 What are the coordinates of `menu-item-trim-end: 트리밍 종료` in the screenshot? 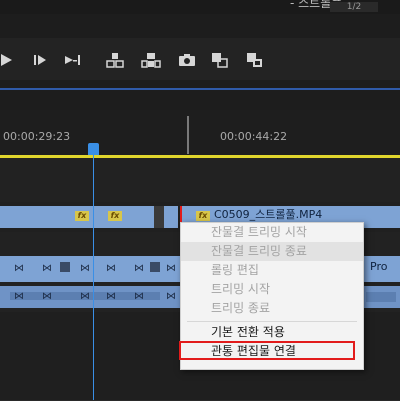 It's located at (272, 308).